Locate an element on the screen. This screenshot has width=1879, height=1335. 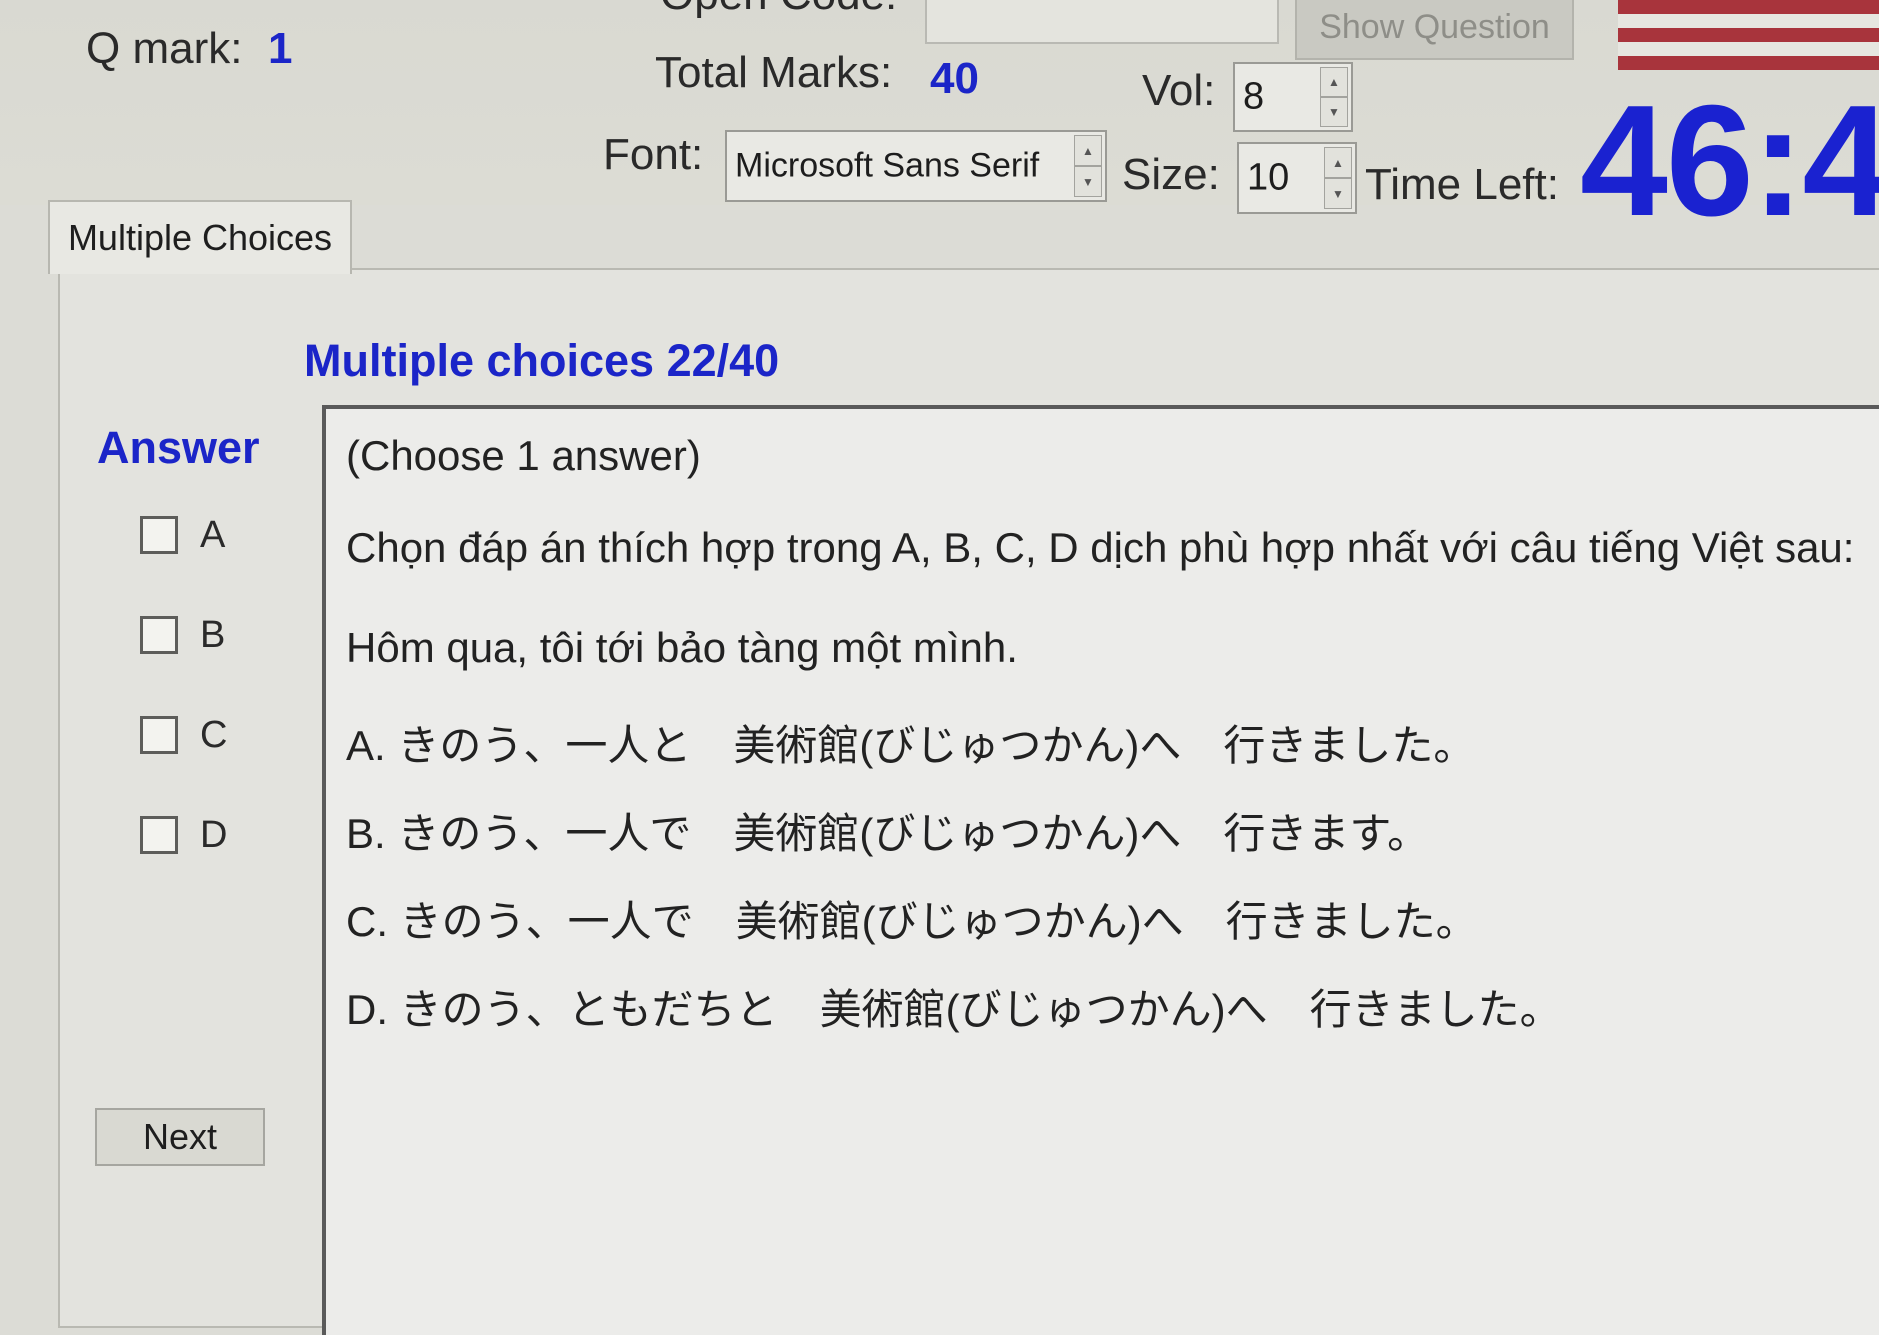
open-code-label: Open Code: is located at coordinates (778, 10).